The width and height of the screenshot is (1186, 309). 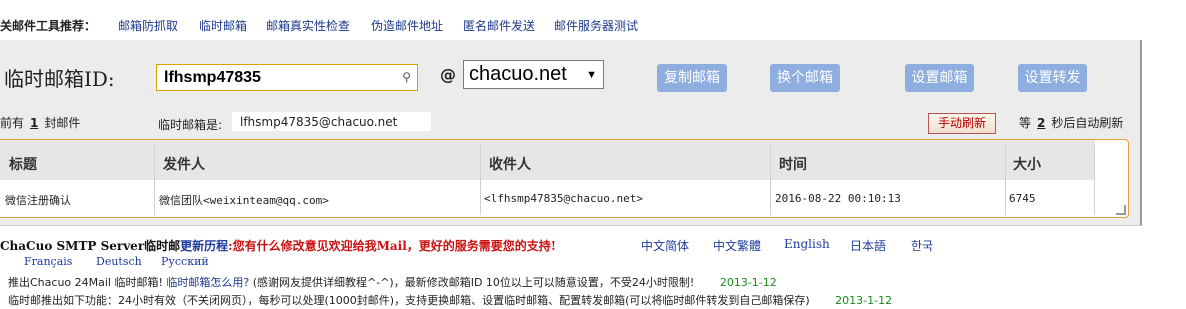 What do you see at coordinates (1121, 210) in the screenshot?
I see `resize-grip-icon` at bounding box center [1121, 210].